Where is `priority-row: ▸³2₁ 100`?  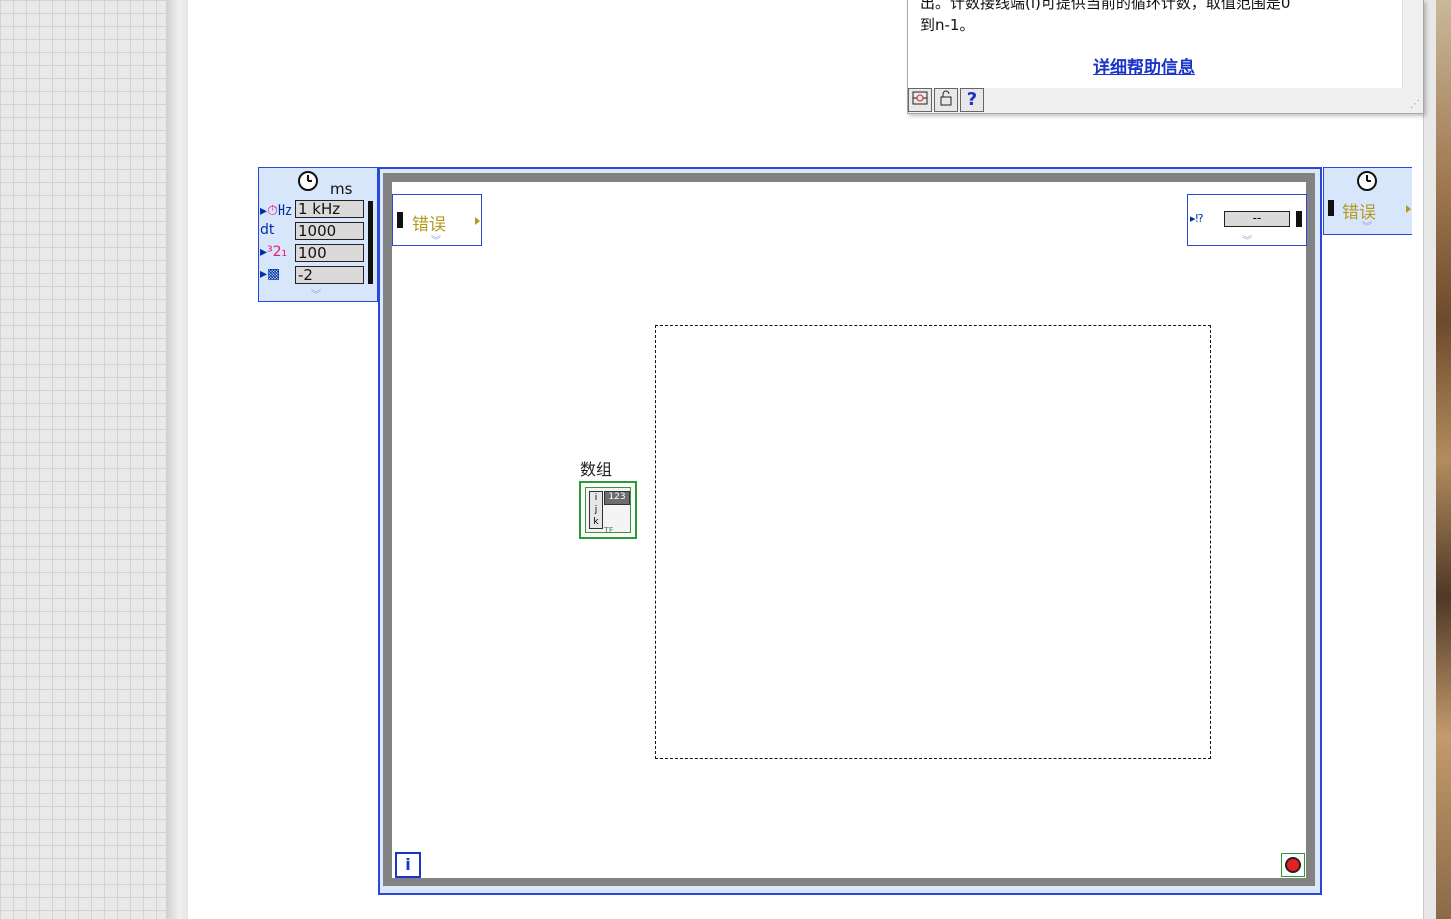 priority-row: ▸³2₁ 100 is located at coordinates (316, 253).